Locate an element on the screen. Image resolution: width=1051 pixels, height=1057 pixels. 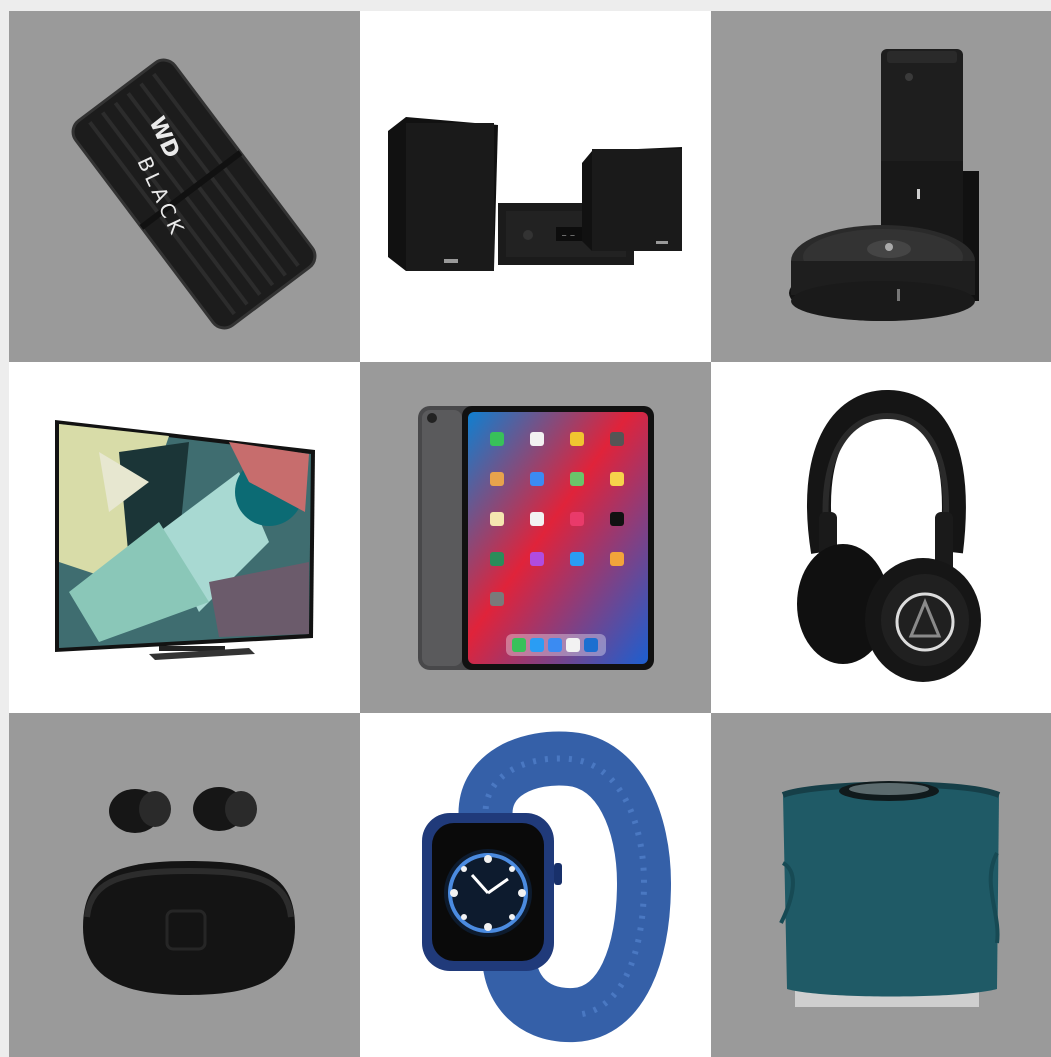
earbuds-image is located at coordinates (189, 891).